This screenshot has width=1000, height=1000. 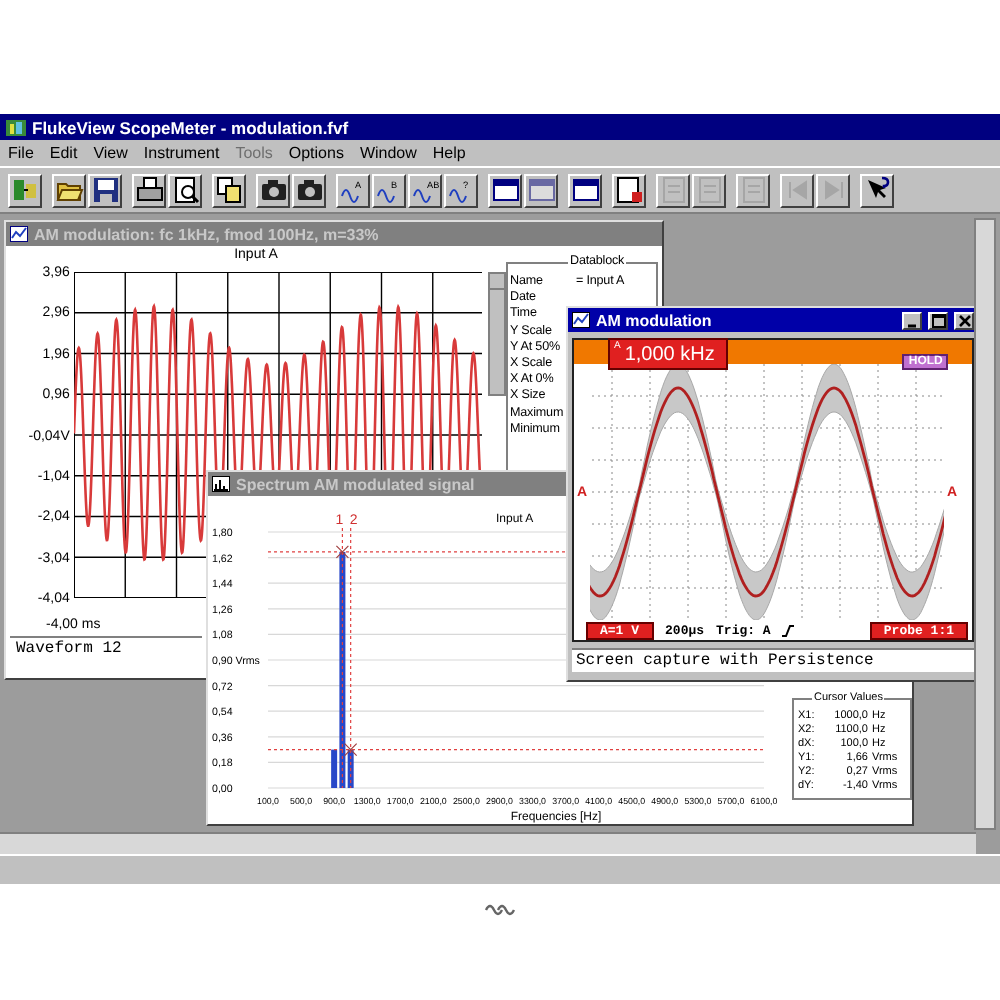 What do you see at coordinates (185, 190) in the screenshot?
I see `preview-button` at bounding box center [185, 190].